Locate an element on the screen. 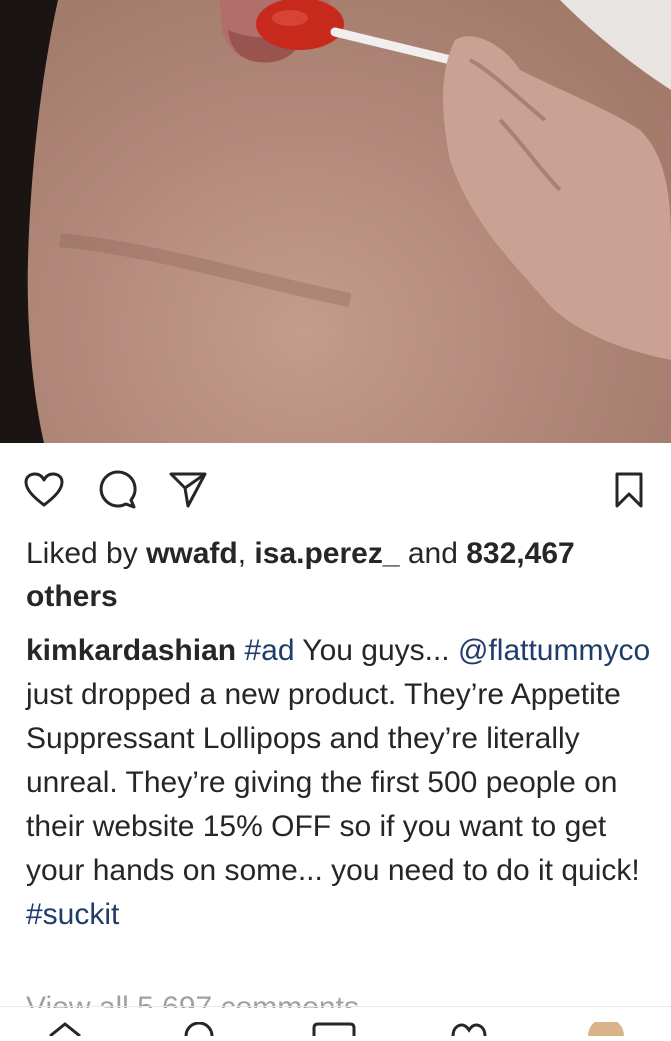  action-bar is located at coordinates (335, 490).